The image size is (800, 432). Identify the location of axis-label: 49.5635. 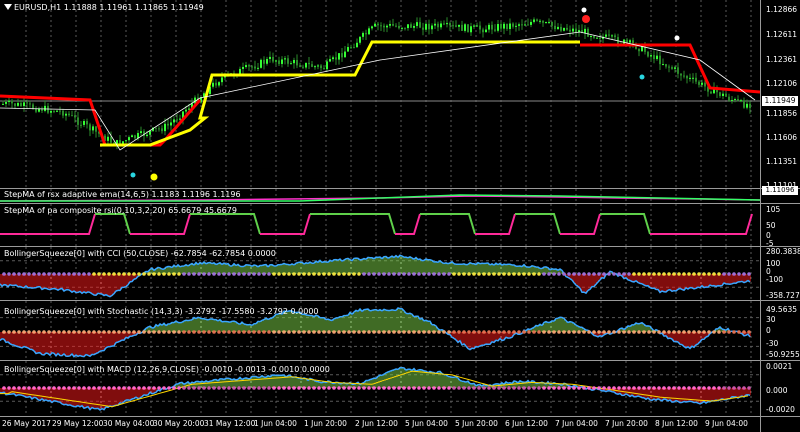
(782, 309).